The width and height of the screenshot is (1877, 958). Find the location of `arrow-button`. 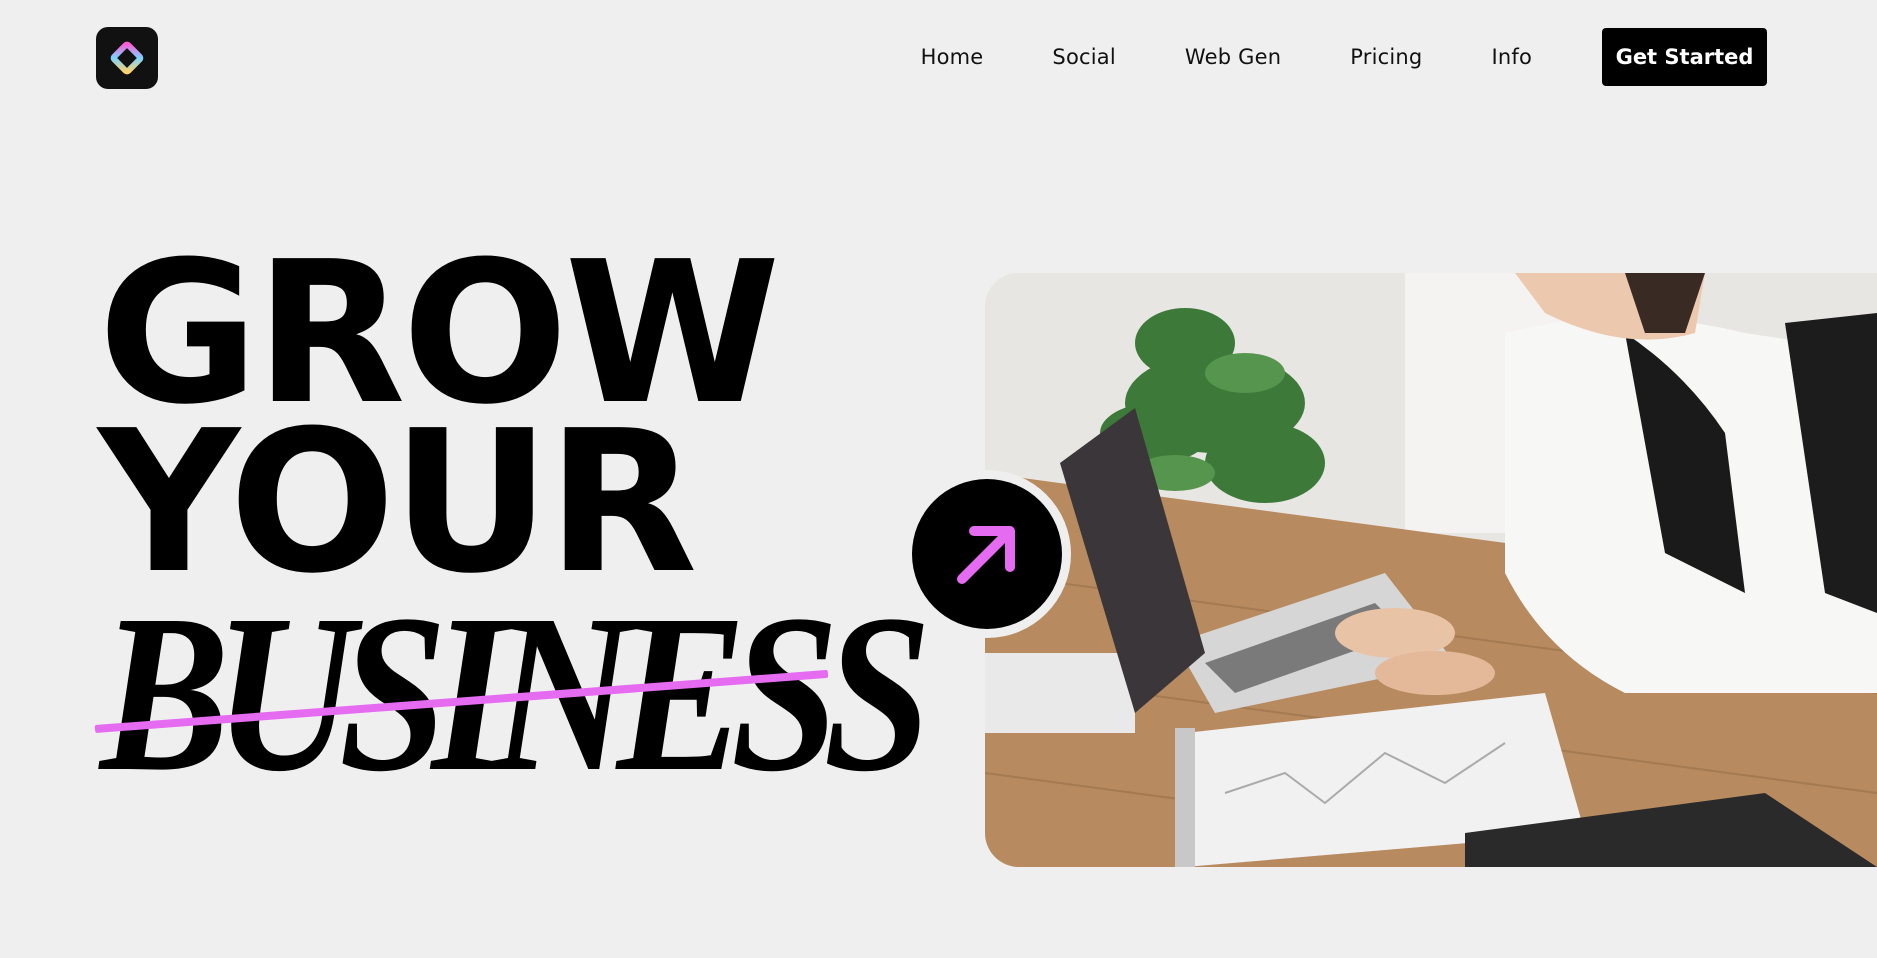

arrow-button is located at coordinates (987, 554).